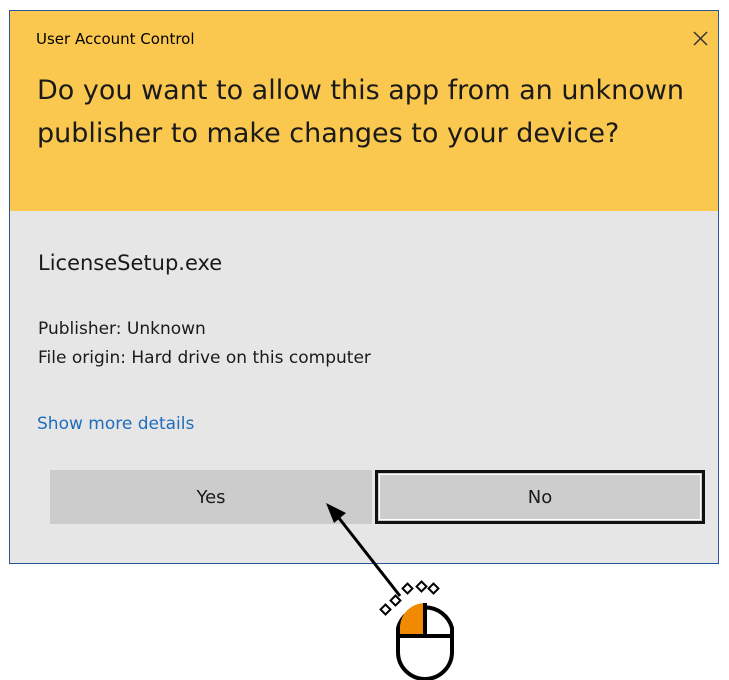 Image resolution: width=729 pixels, height=680 pixels. What do you see at coordinates (122, 329) in the screenshot?
I see `publisher-text: Publisher: Unknown` at bounding box center [122, 329].